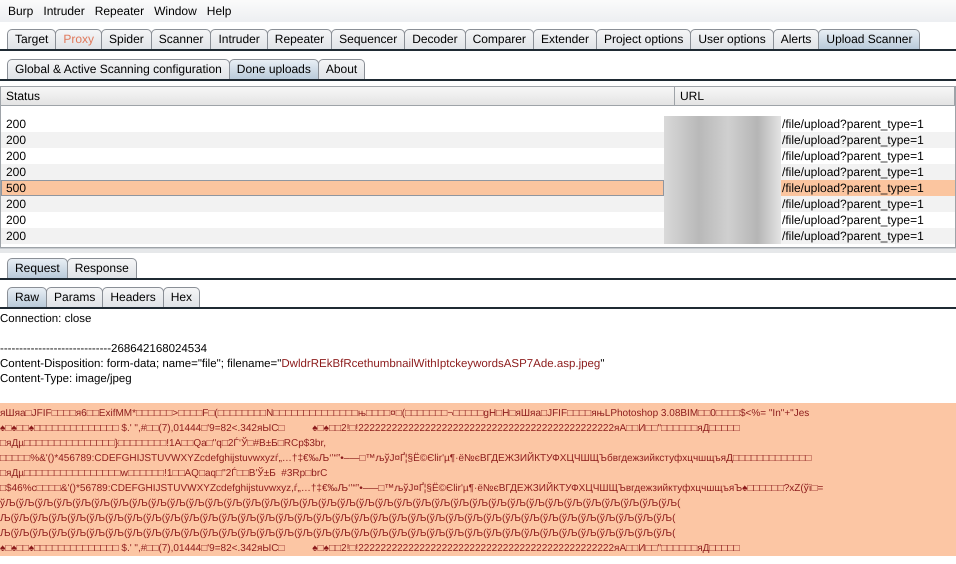 This screenshot has height=564, width=956. I want to click on message-tab: Response, so click(101, 268).